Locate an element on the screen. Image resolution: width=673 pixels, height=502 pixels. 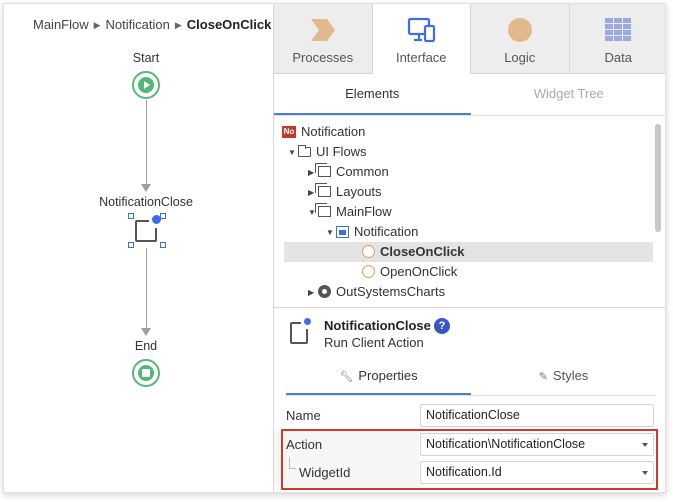
interface-devices-icon is located at coordinates (422, 30).